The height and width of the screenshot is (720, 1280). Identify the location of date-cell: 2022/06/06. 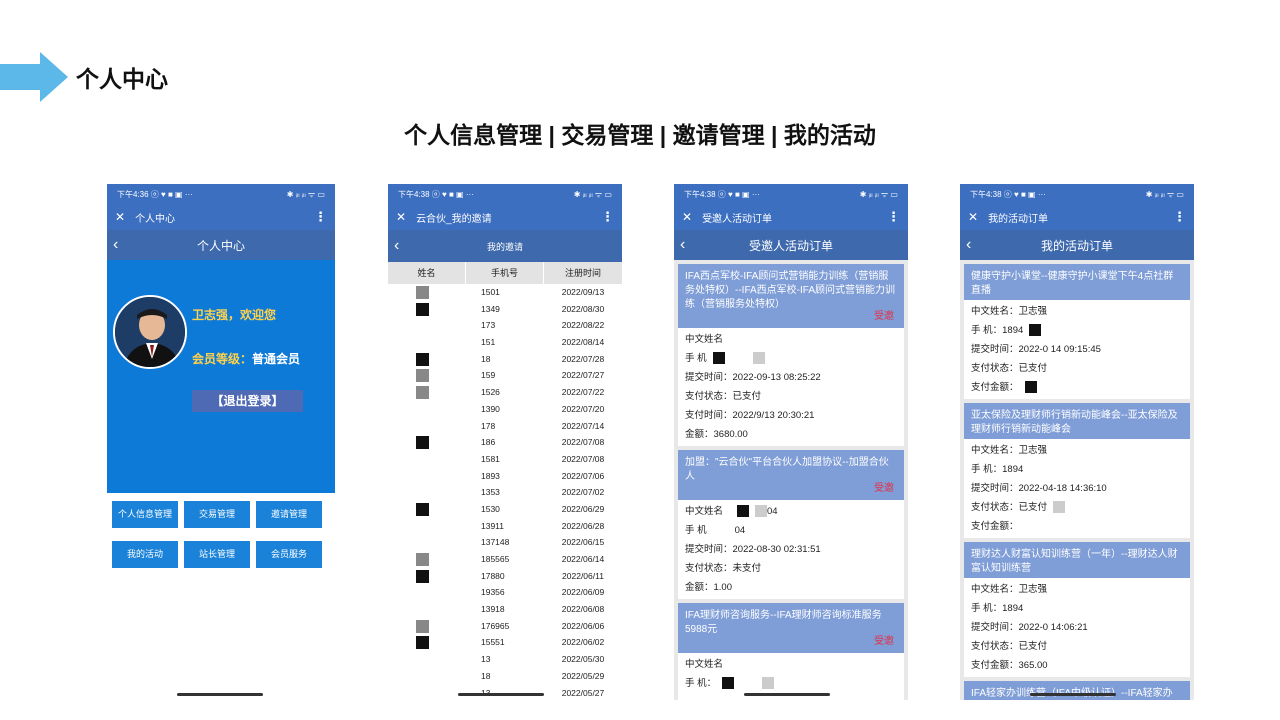
(583, 625).